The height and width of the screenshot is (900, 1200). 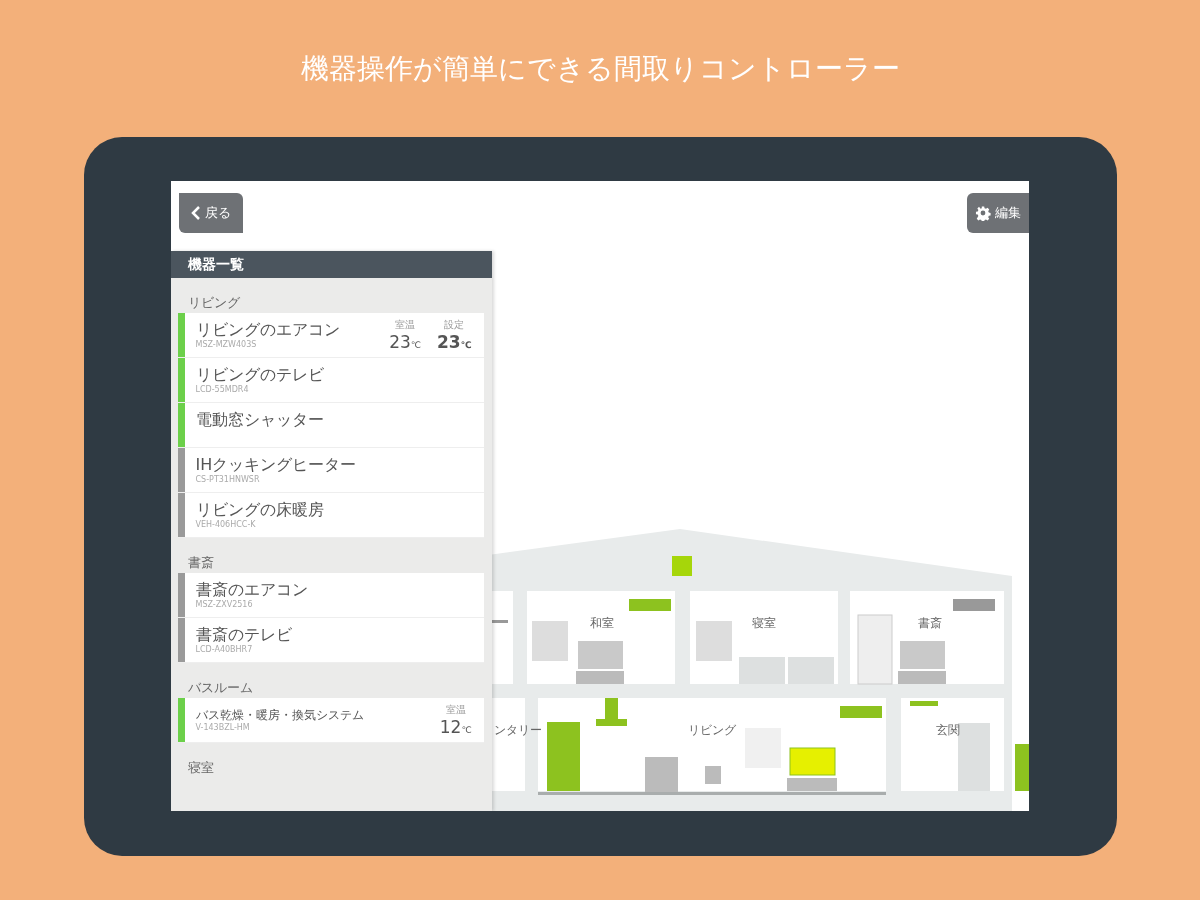 What do you see at coordinates (330, 380) in the screenshot?
I see `device-item: リビングのテレビ LCD-55MDR4` at bounding box center [330, 380].